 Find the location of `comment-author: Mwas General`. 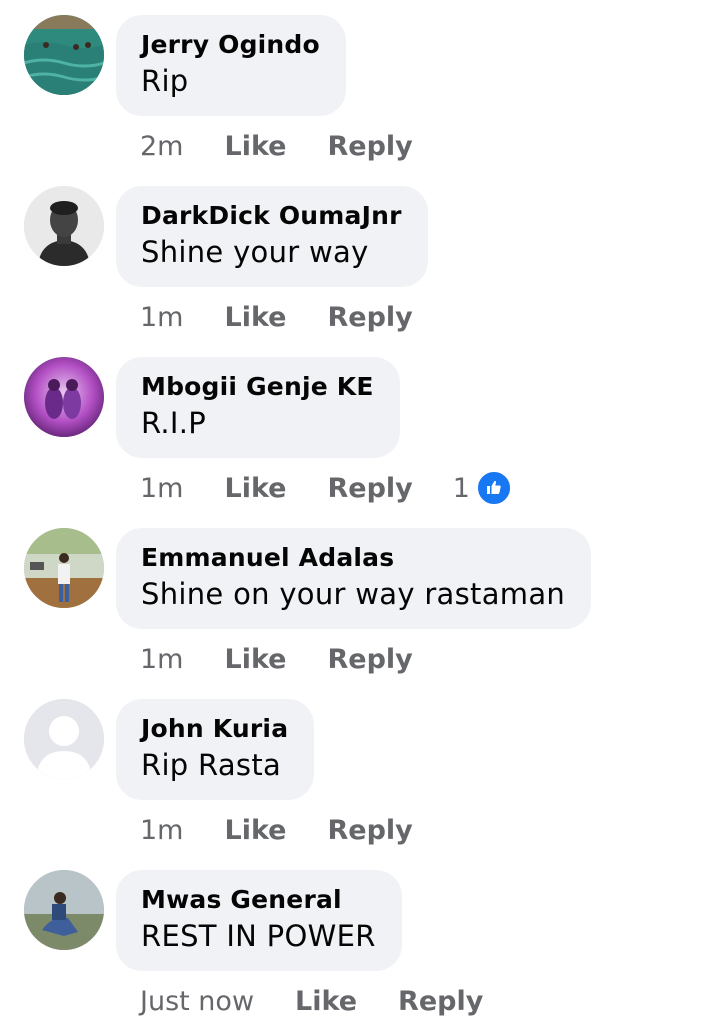

comment-author: Mwas General is located at coordinates (258, 900).